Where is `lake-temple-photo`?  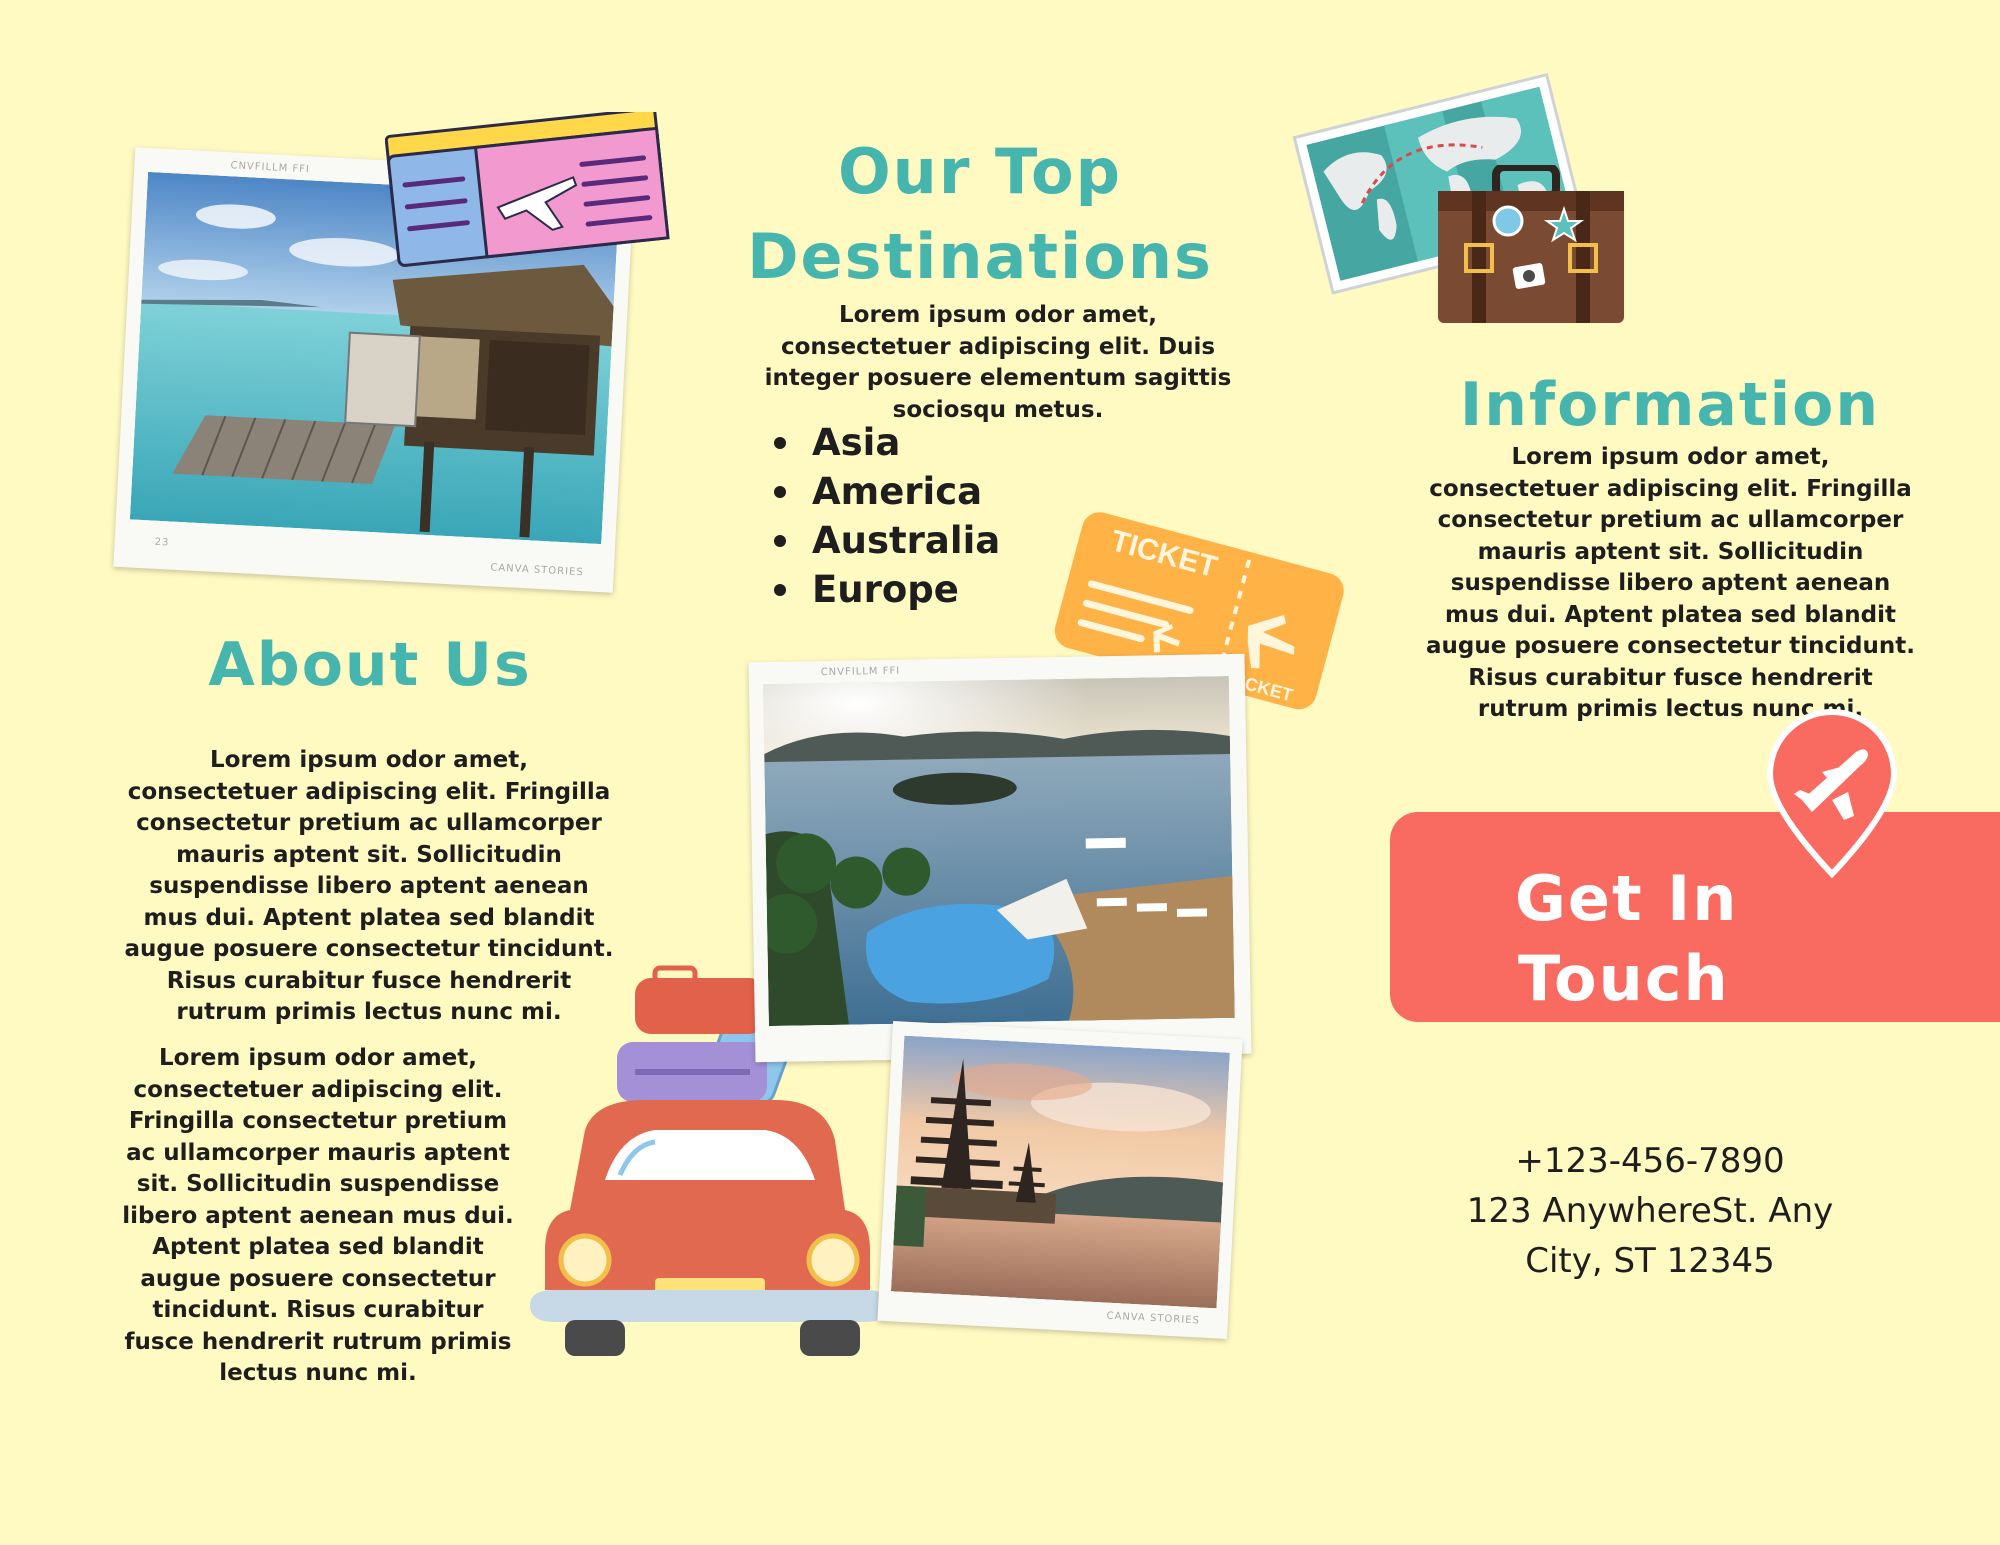 lake-temple-photo is located at coordinates (1060, 1172).